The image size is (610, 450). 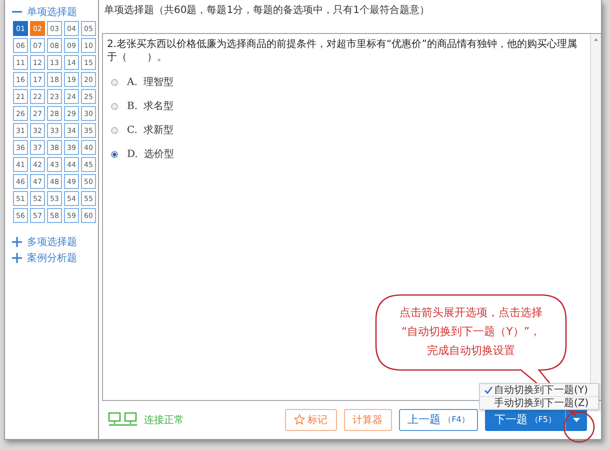 What do you see at coordinates (595, 217) in the screenshot?
I see `scrollbar` at bounding box center [595, 217].